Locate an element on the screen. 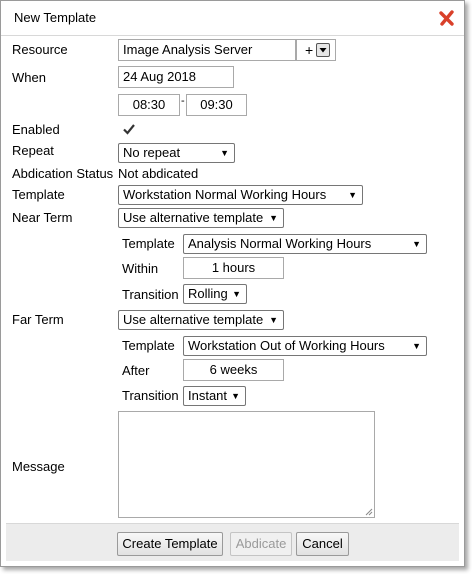  near-term-label: Near Term is located at coordinates (42, 217).